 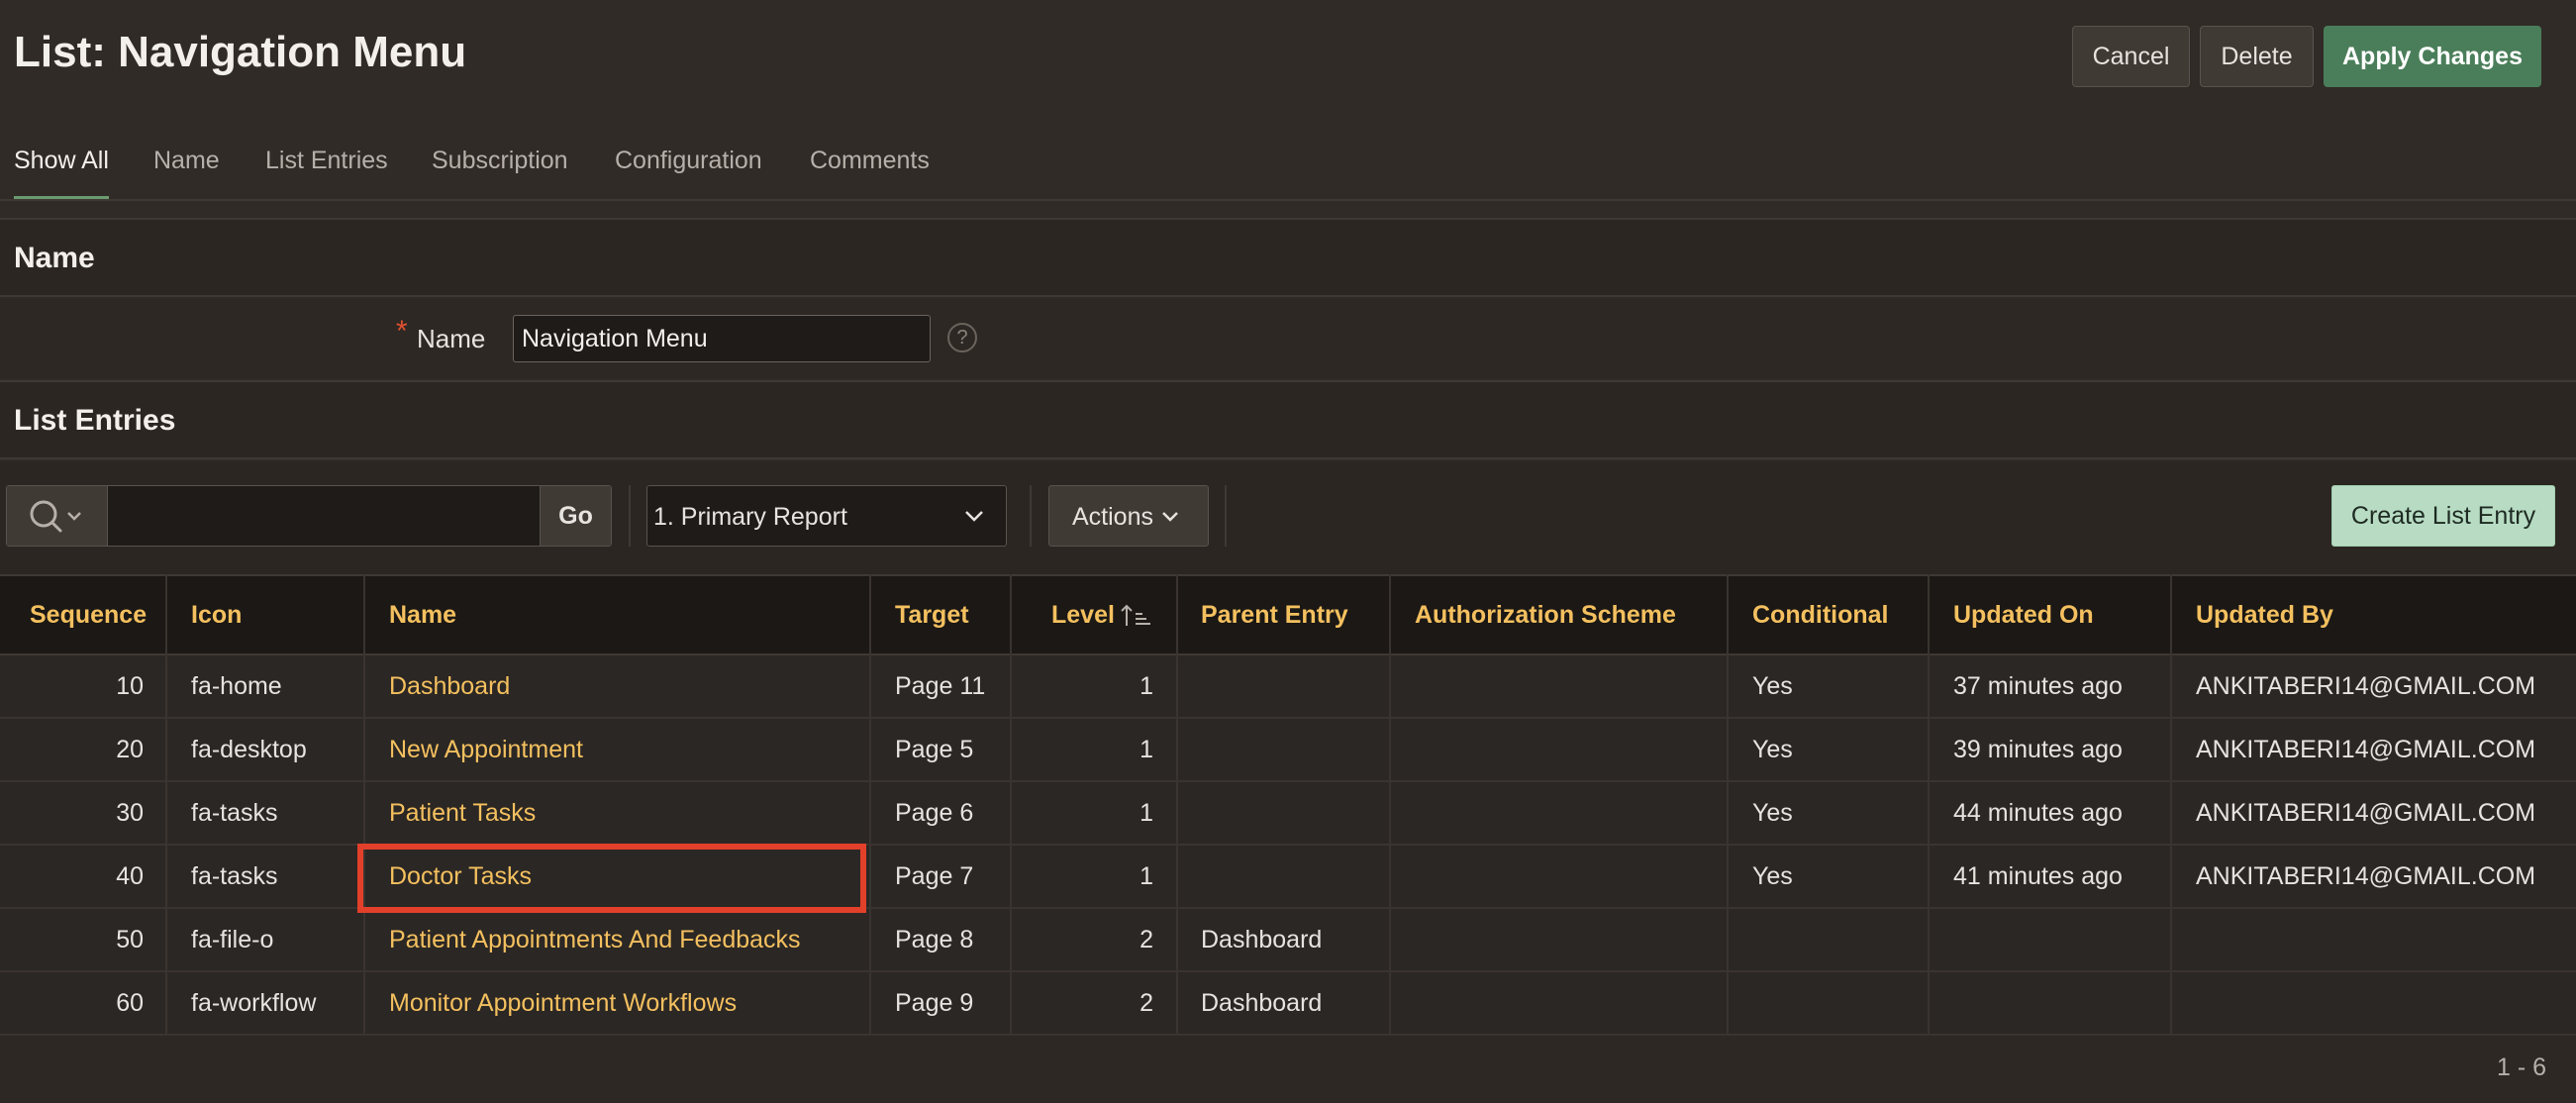 What do you see at coordinates (1083, 614) in the screenshot?
I see `column-header-level: Level` at bounding box center [1083, 614].